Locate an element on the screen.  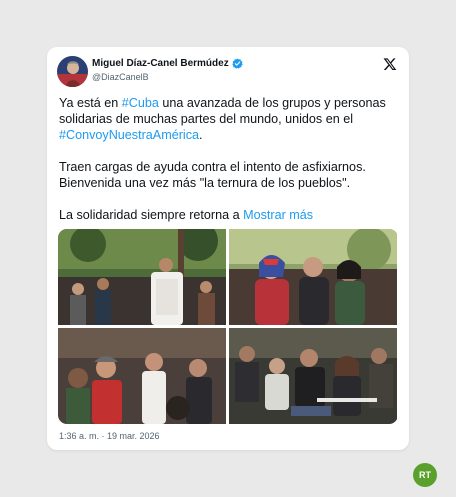
x-logo-icon is located at coordinates (390, 64).